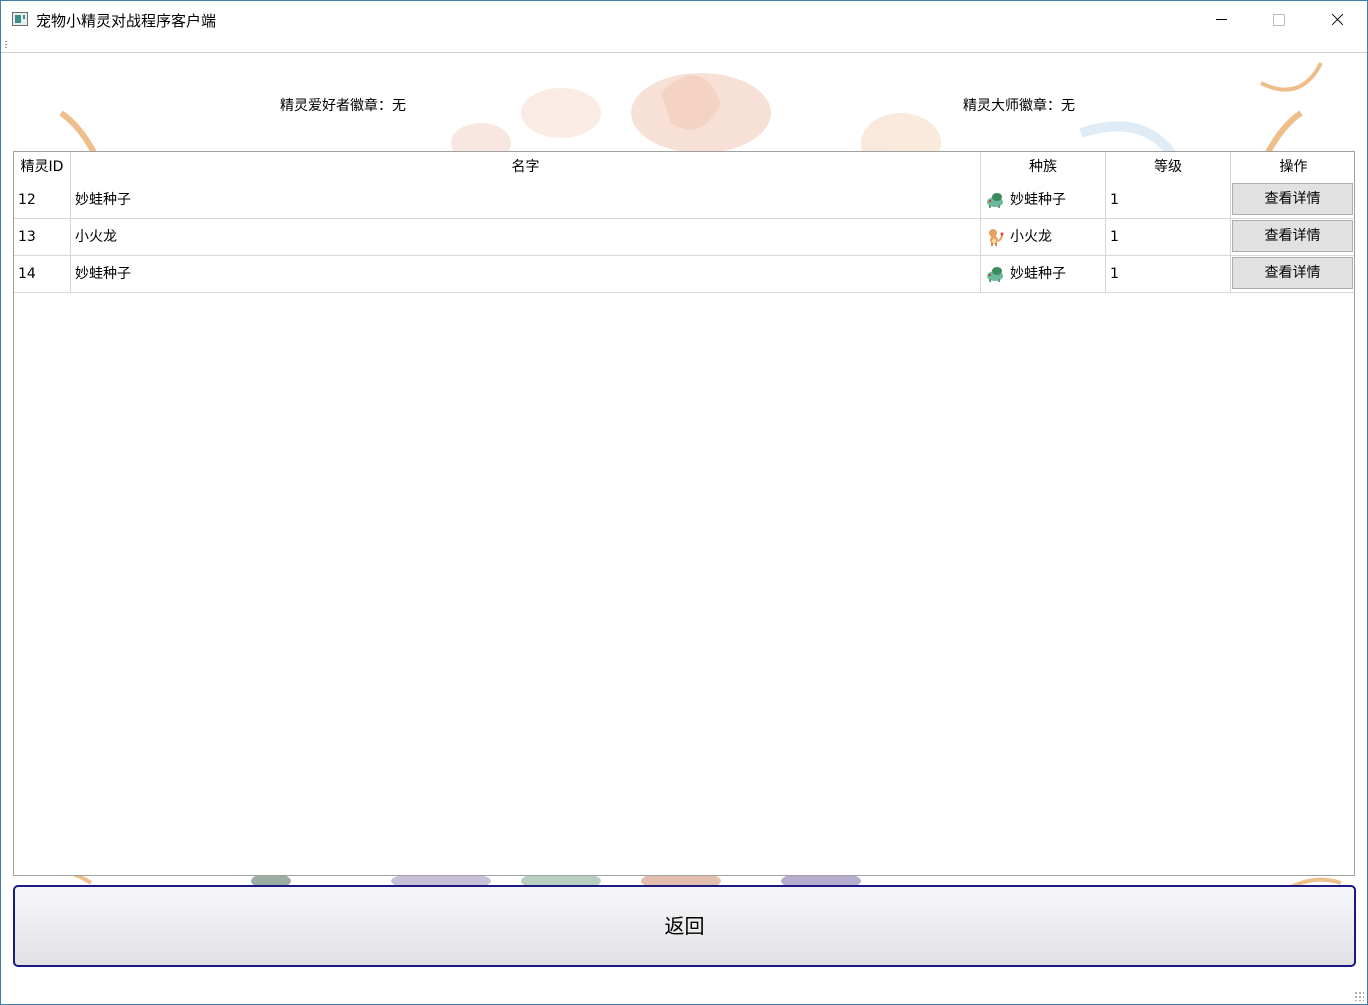 This screenshot has width=1368, height=1005. What do you see at coordinates (42, 274) in the screenshot?
I see `cell-id: 14` at bounding box center [42, 274].